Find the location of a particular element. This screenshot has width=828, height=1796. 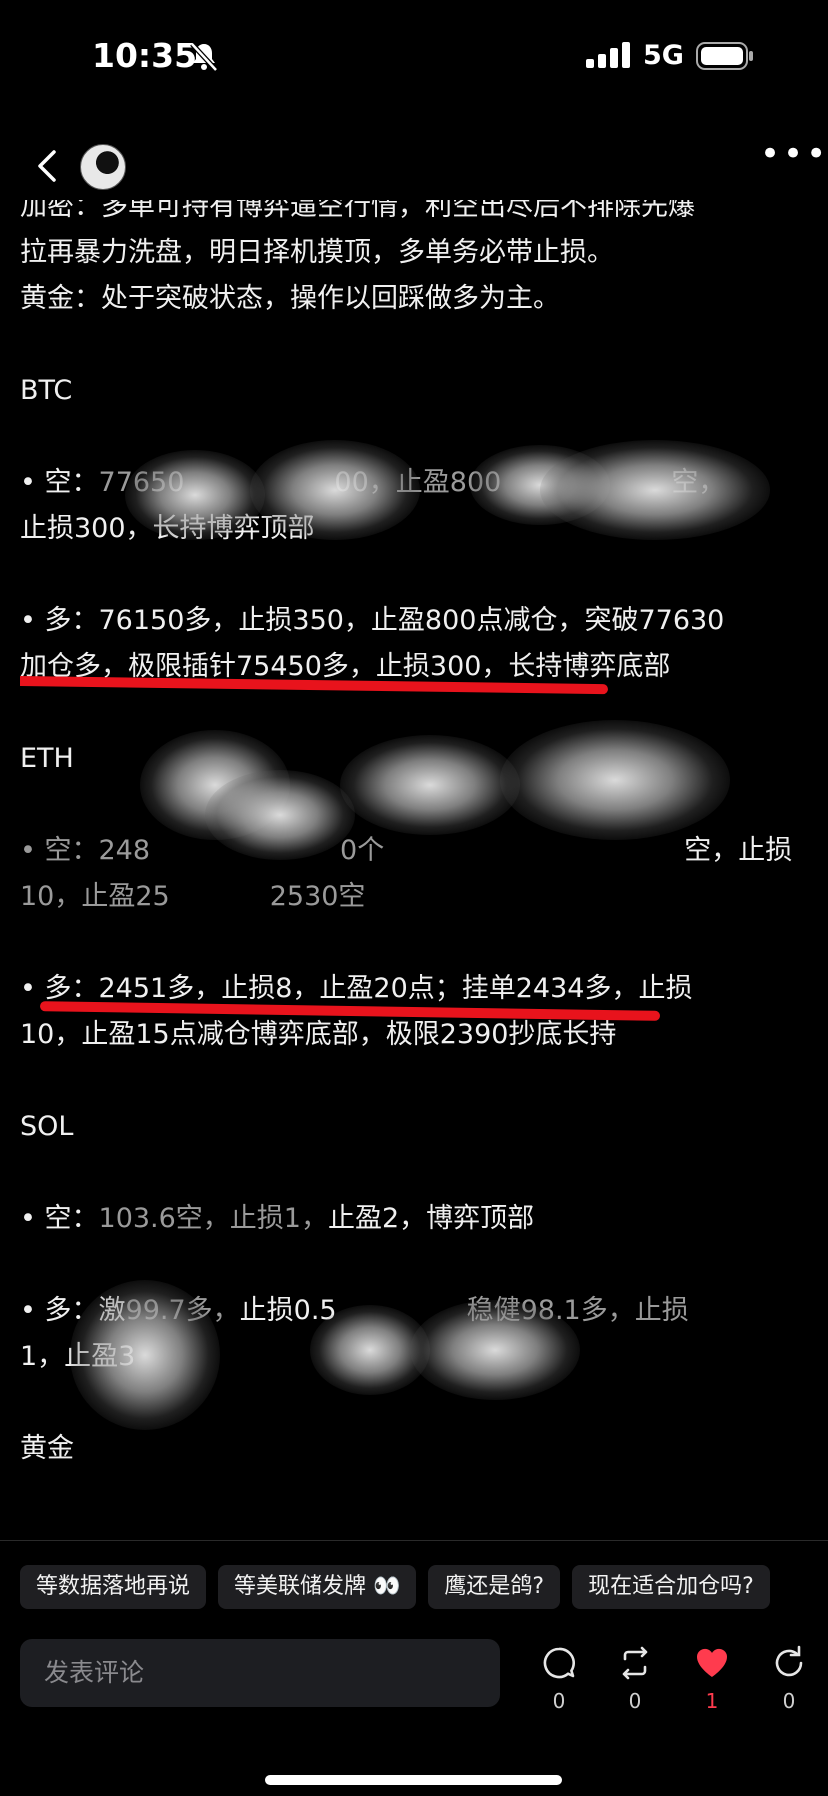

post-line: 拉再暴力洗盘，明日择机摸顶，多单务必带止损。 is located at coordinates (317, 252).